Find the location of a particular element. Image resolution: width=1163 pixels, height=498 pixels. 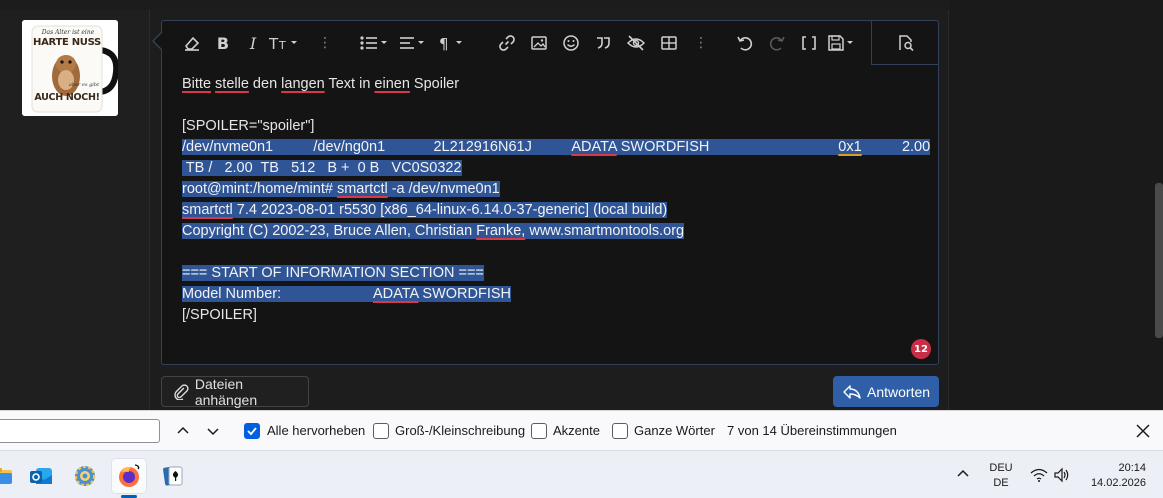

list-icon is located at coordinates (373, 43).